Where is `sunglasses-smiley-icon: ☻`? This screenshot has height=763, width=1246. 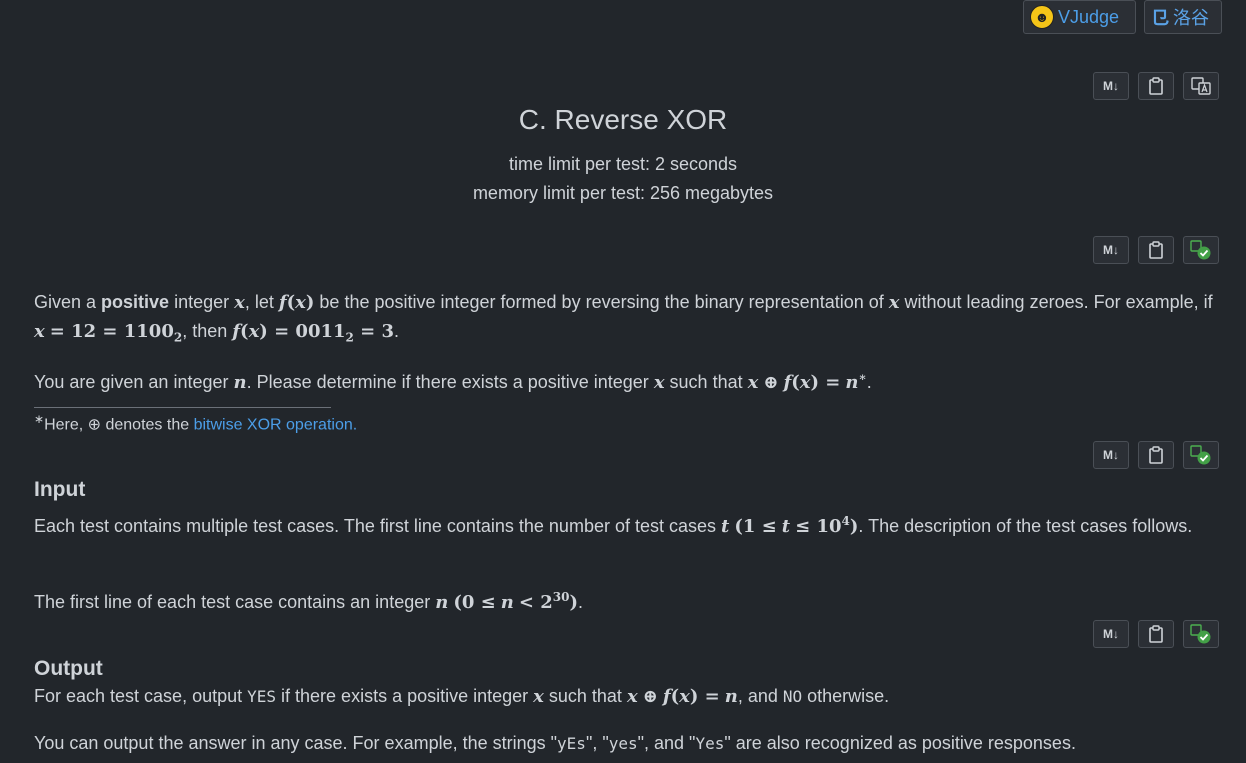
sunglasses-smiley-icon: ☻ is located at coordinates (1042, 17).